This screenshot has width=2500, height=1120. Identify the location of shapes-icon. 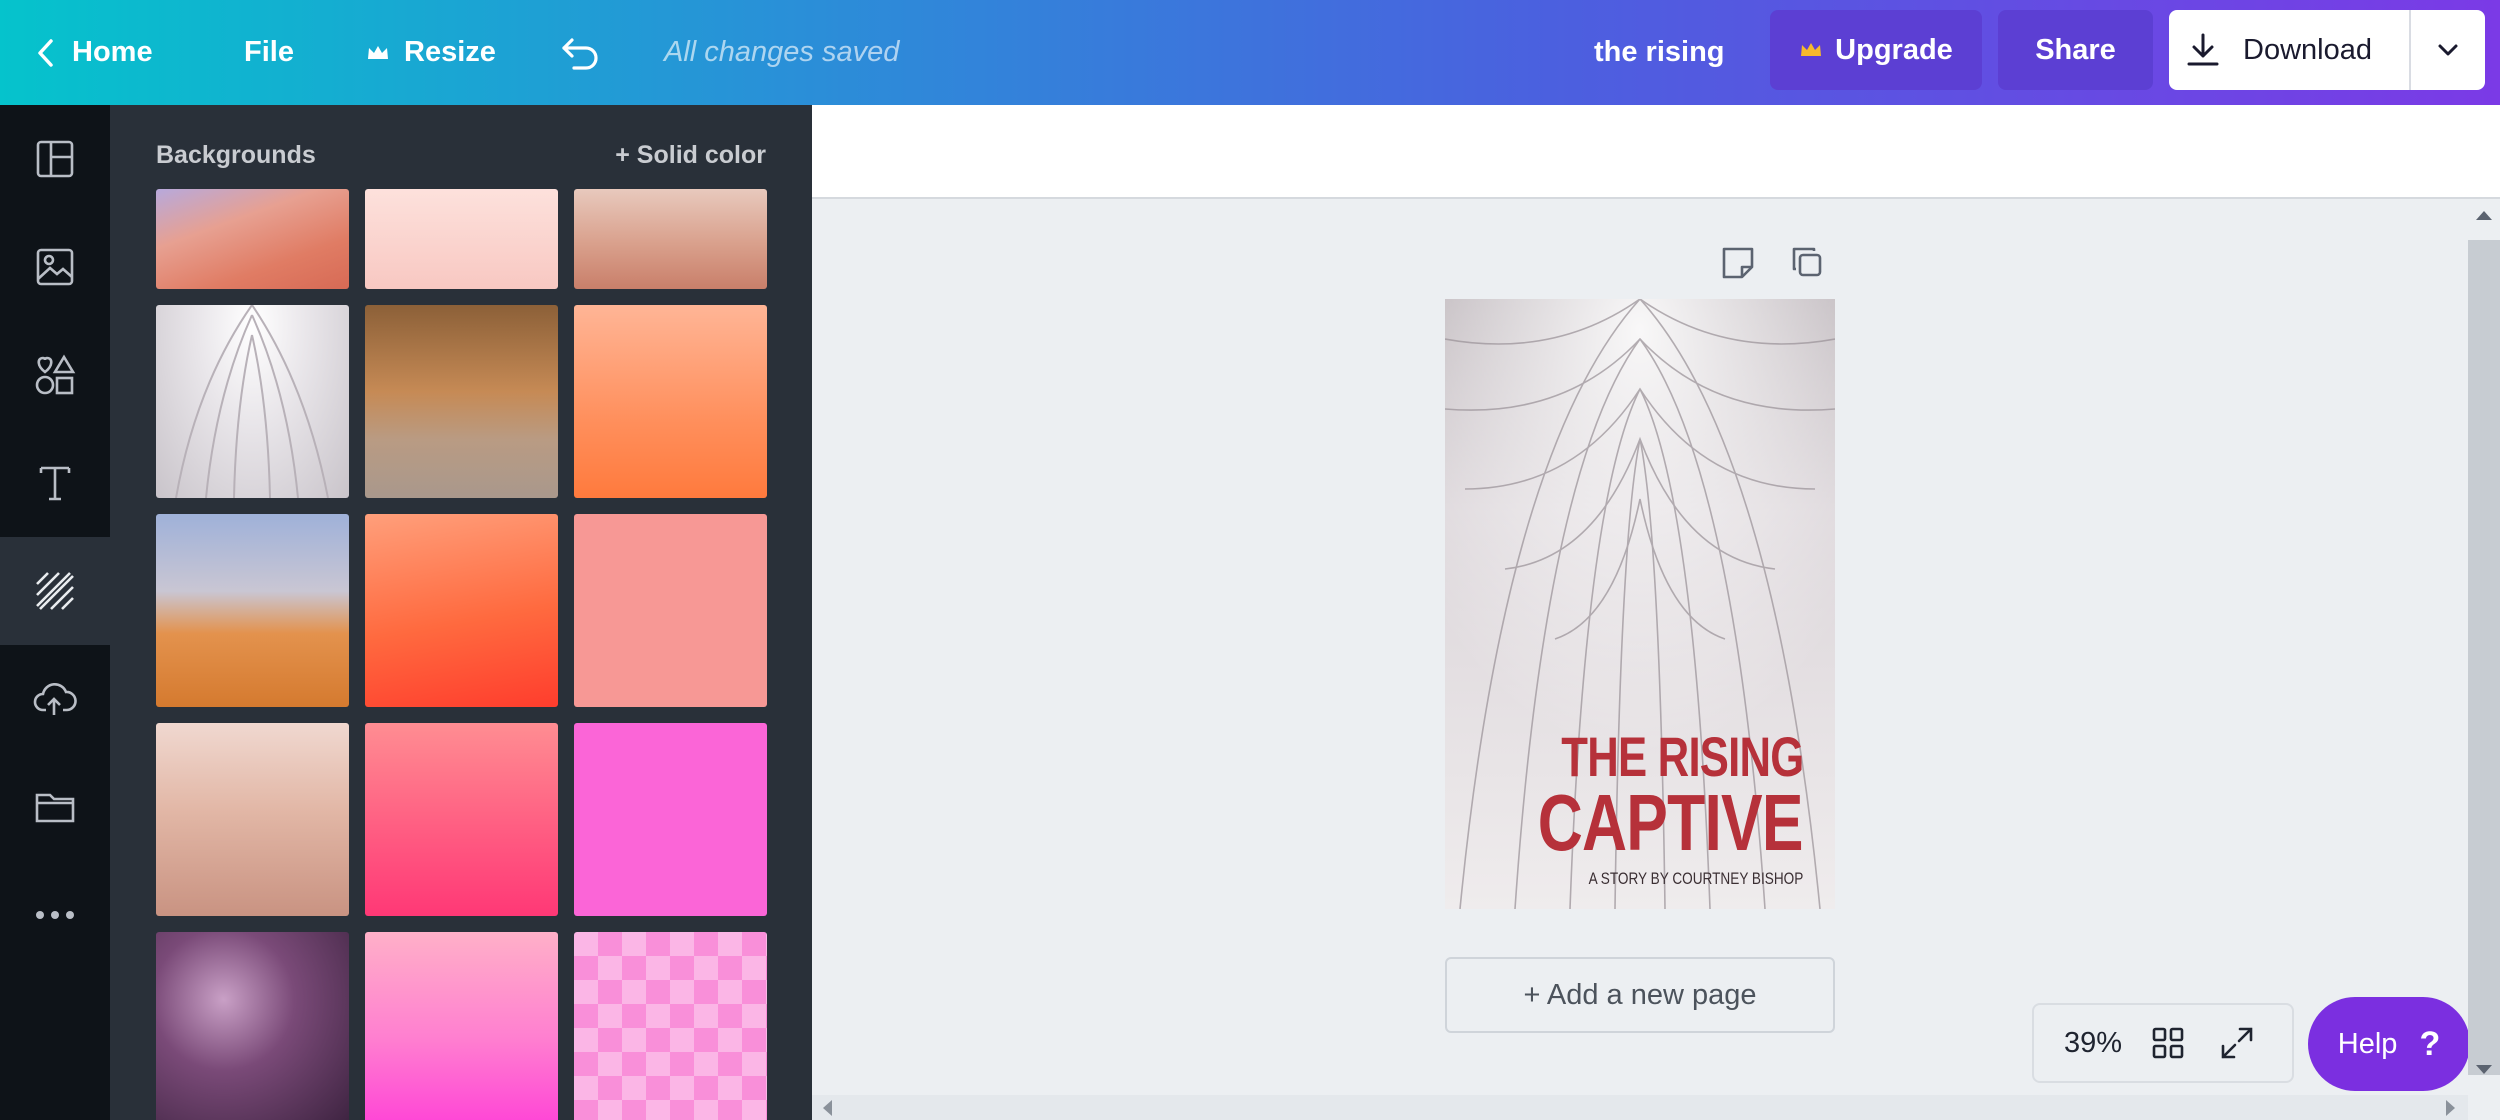
(55, 374).